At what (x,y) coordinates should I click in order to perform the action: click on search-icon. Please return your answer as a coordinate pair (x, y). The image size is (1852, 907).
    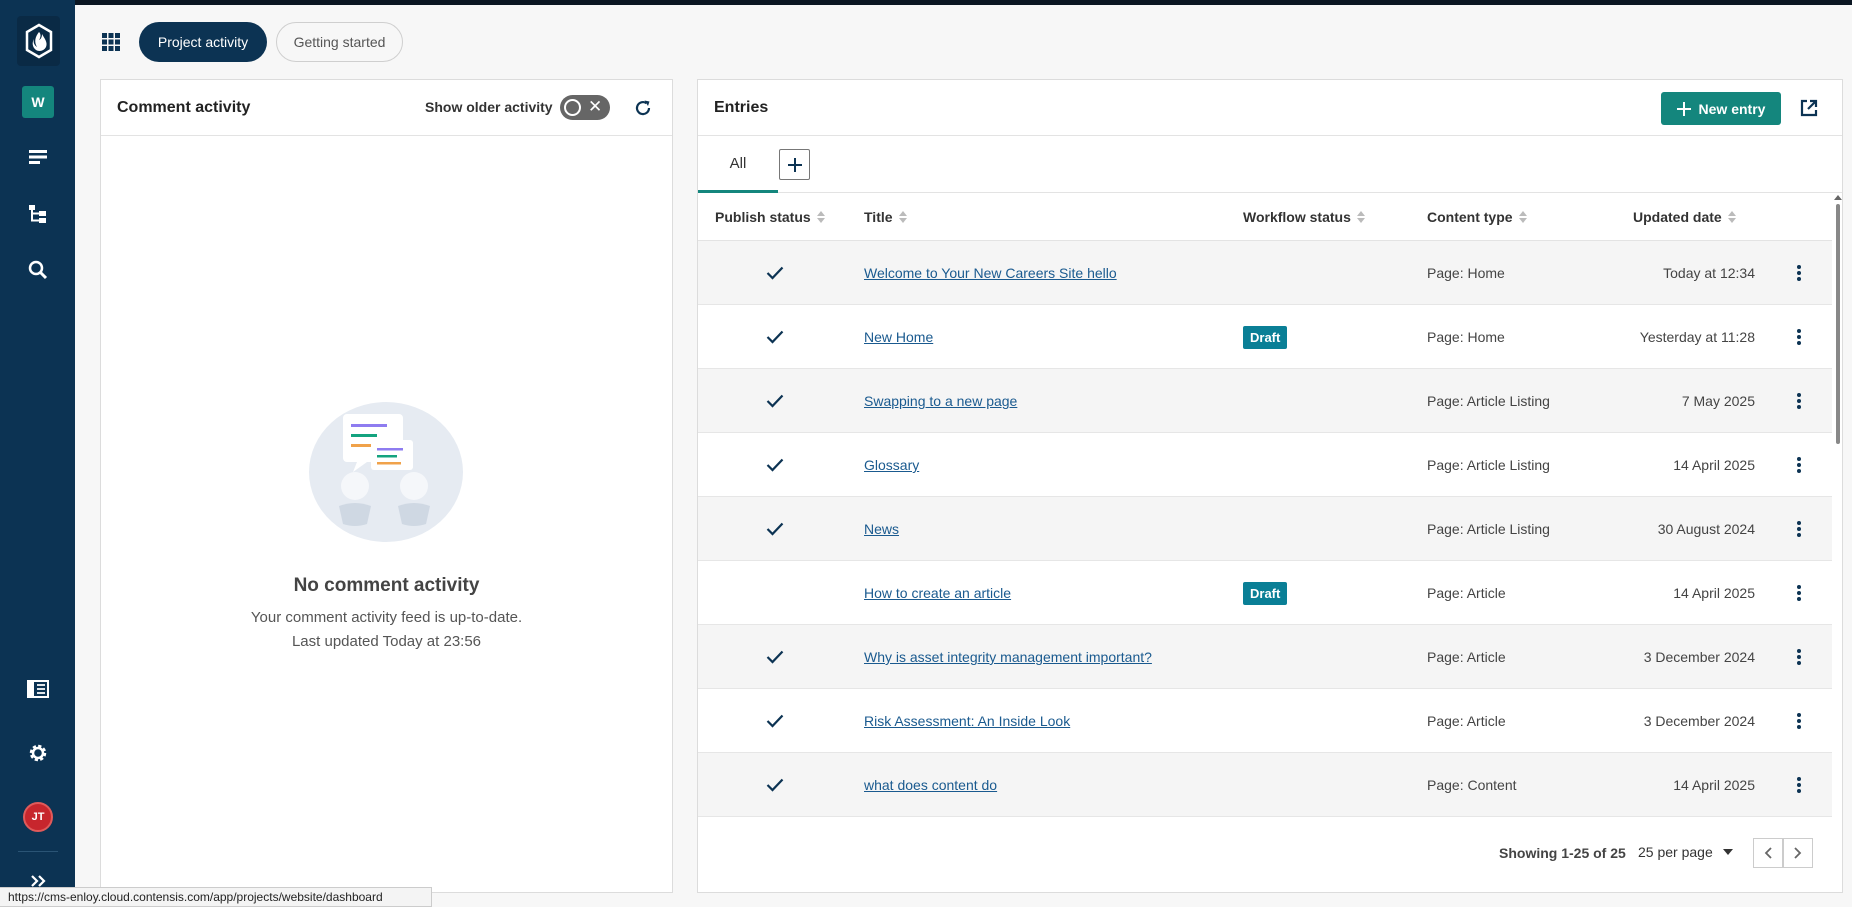
    Looking at the image, I should click on (38, 270).